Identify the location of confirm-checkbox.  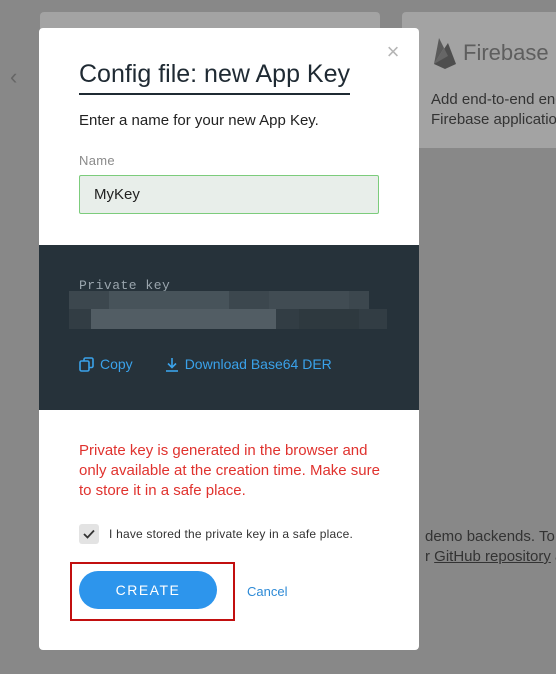
(89, 534).